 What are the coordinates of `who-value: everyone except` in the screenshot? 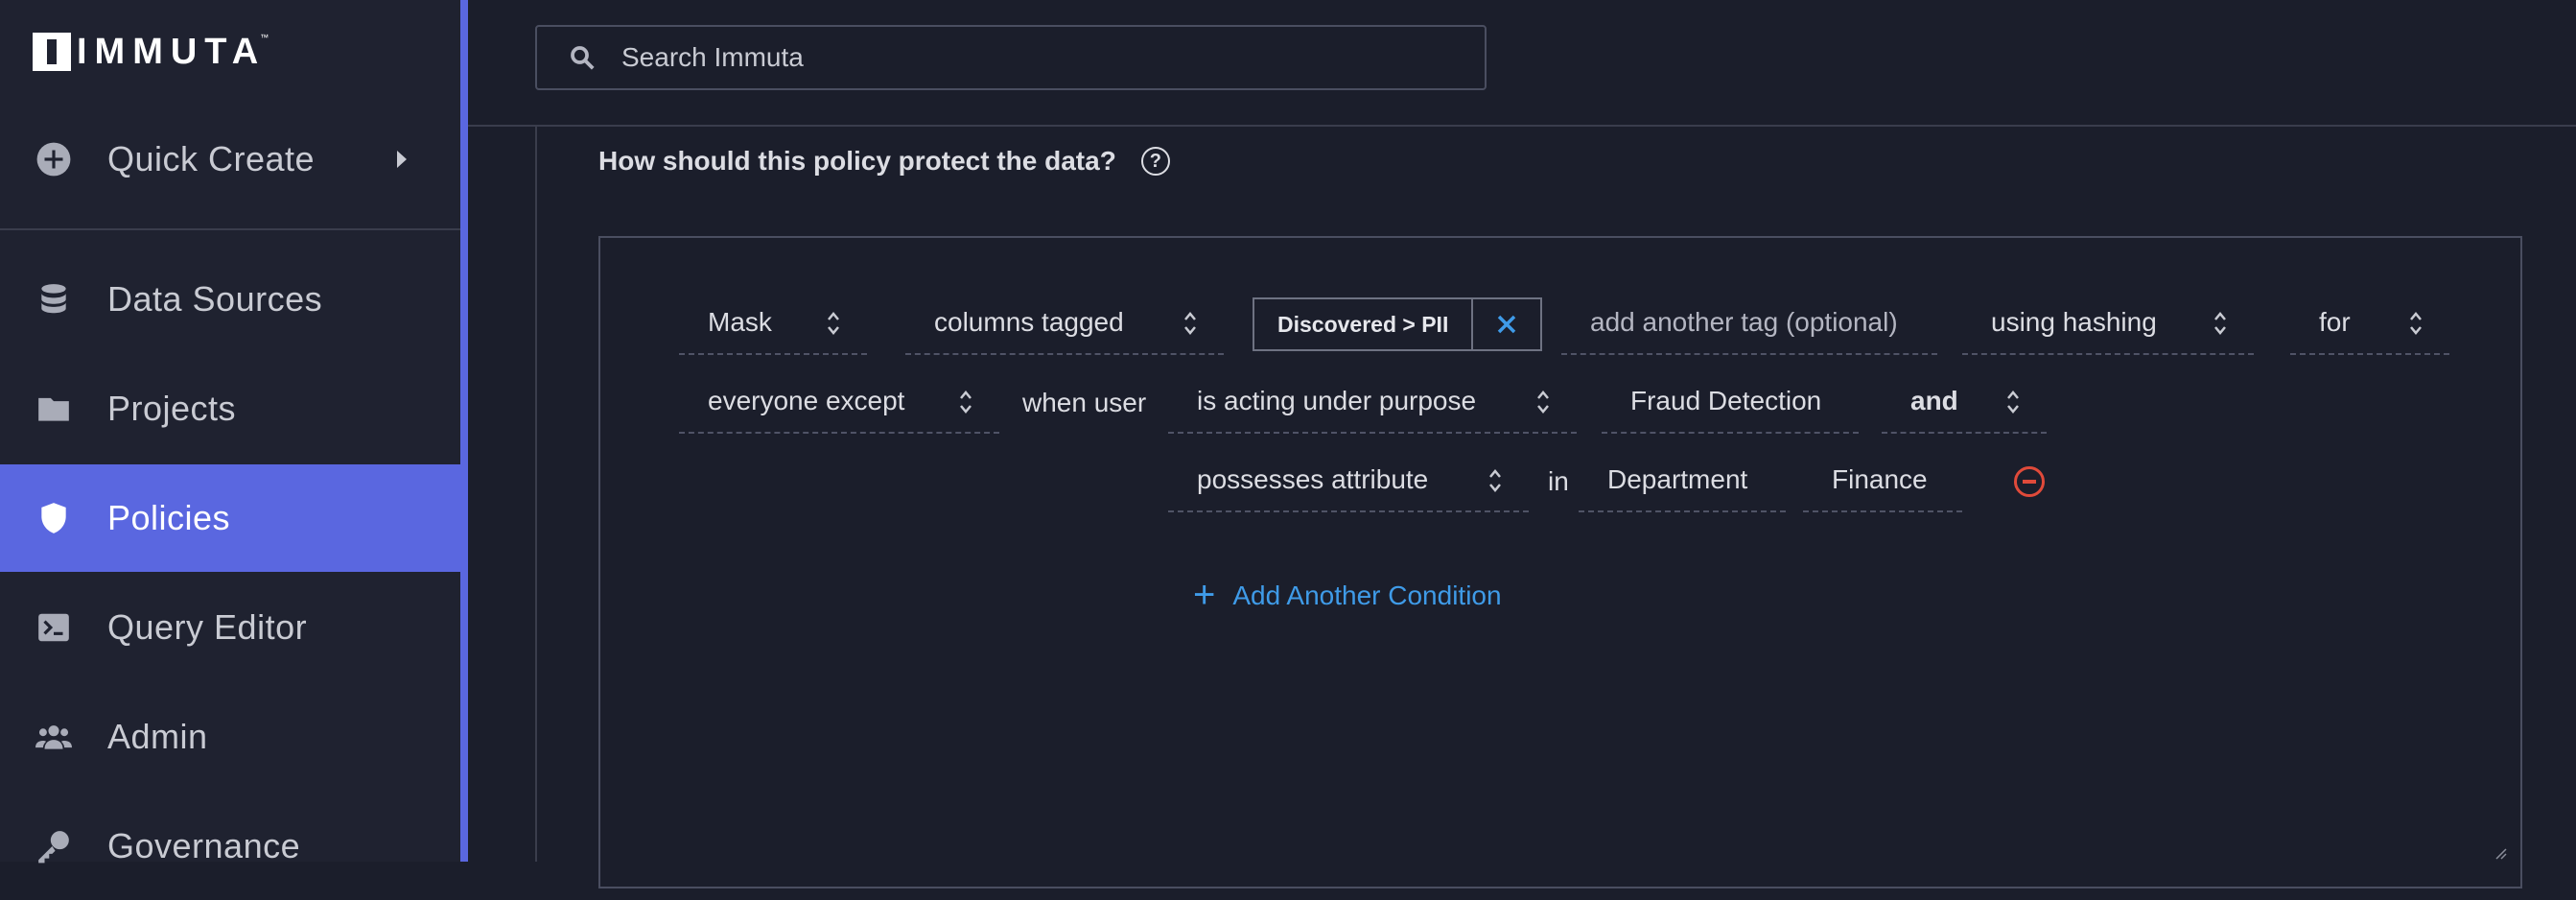 It's located at (806, 400).